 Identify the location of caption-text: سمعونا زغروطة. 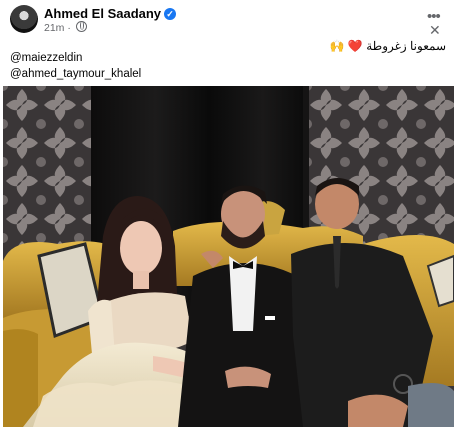
(406, 46).